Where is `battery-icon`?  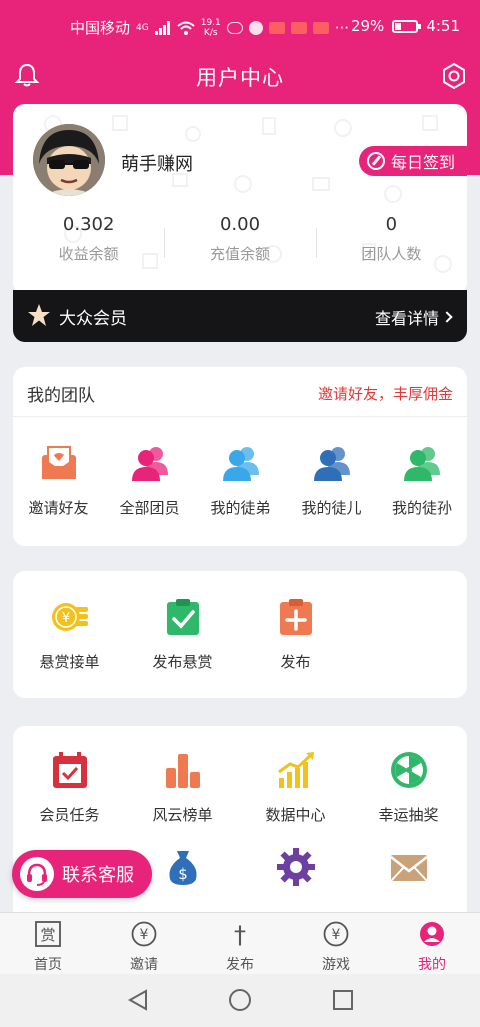
battery-icon is located at coordinates (407, 26).